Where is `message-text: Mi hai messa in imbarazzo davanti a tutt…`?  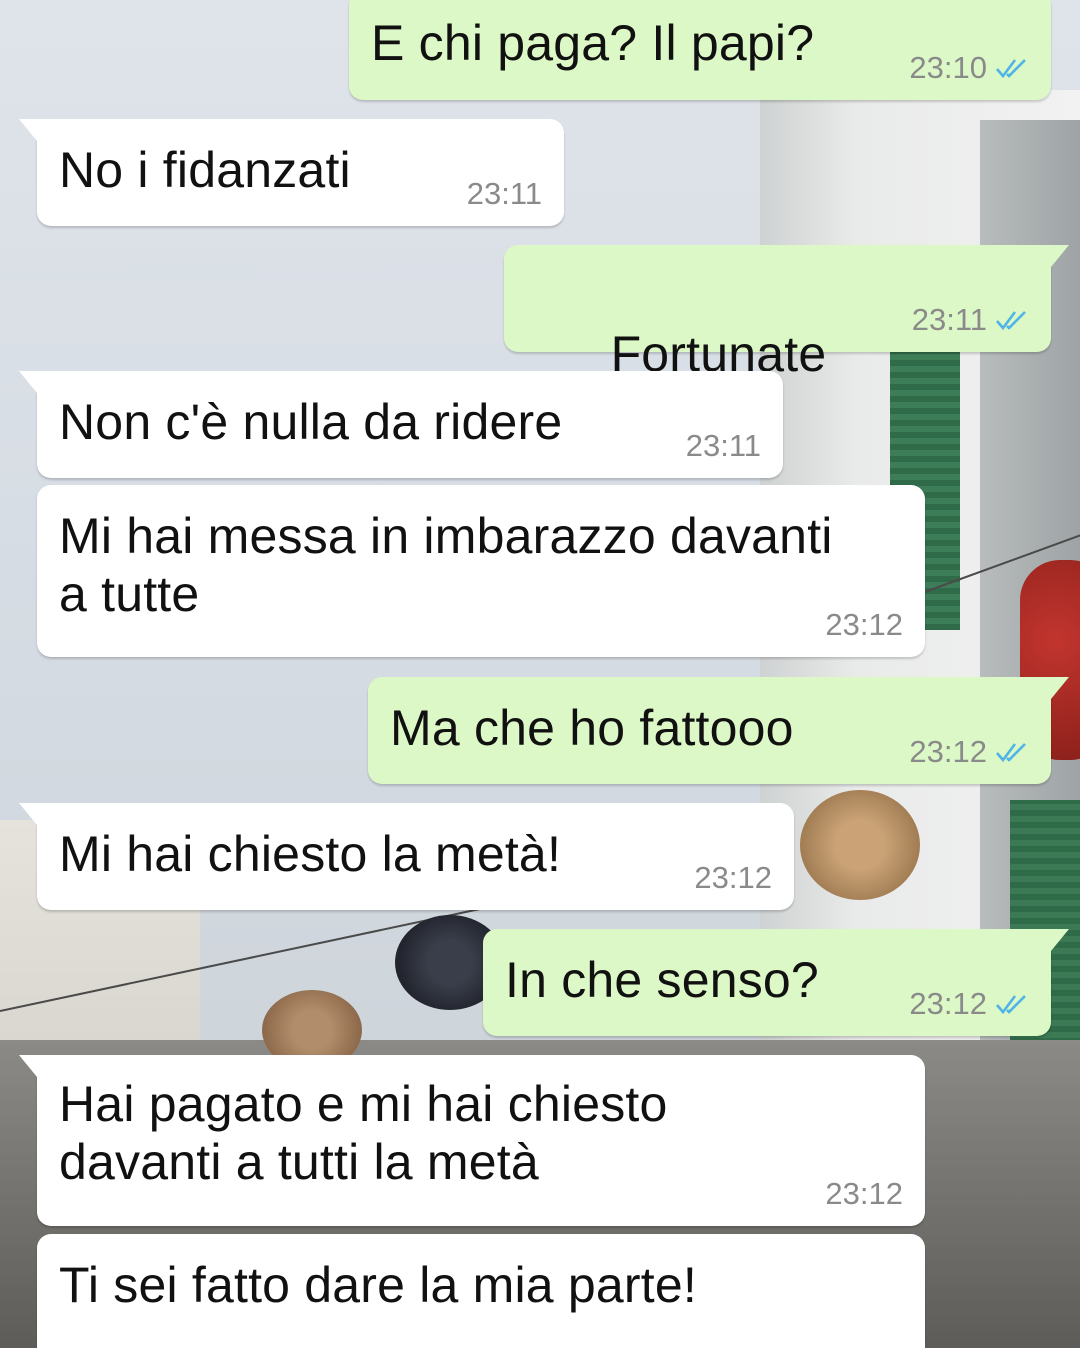 message-text: Mi hai messa in imbarazzo davanti a tutt… is located at coordinates (446, 565).